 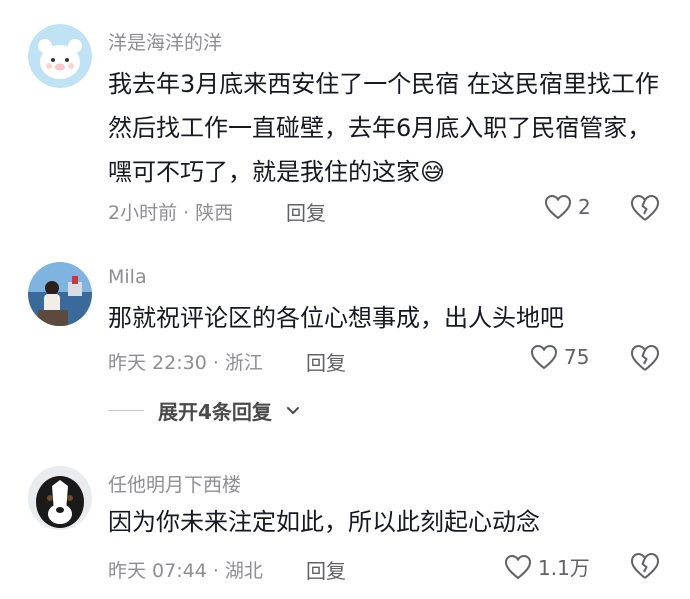 I want to click on like-button: 2, so click(x=567, y=207).